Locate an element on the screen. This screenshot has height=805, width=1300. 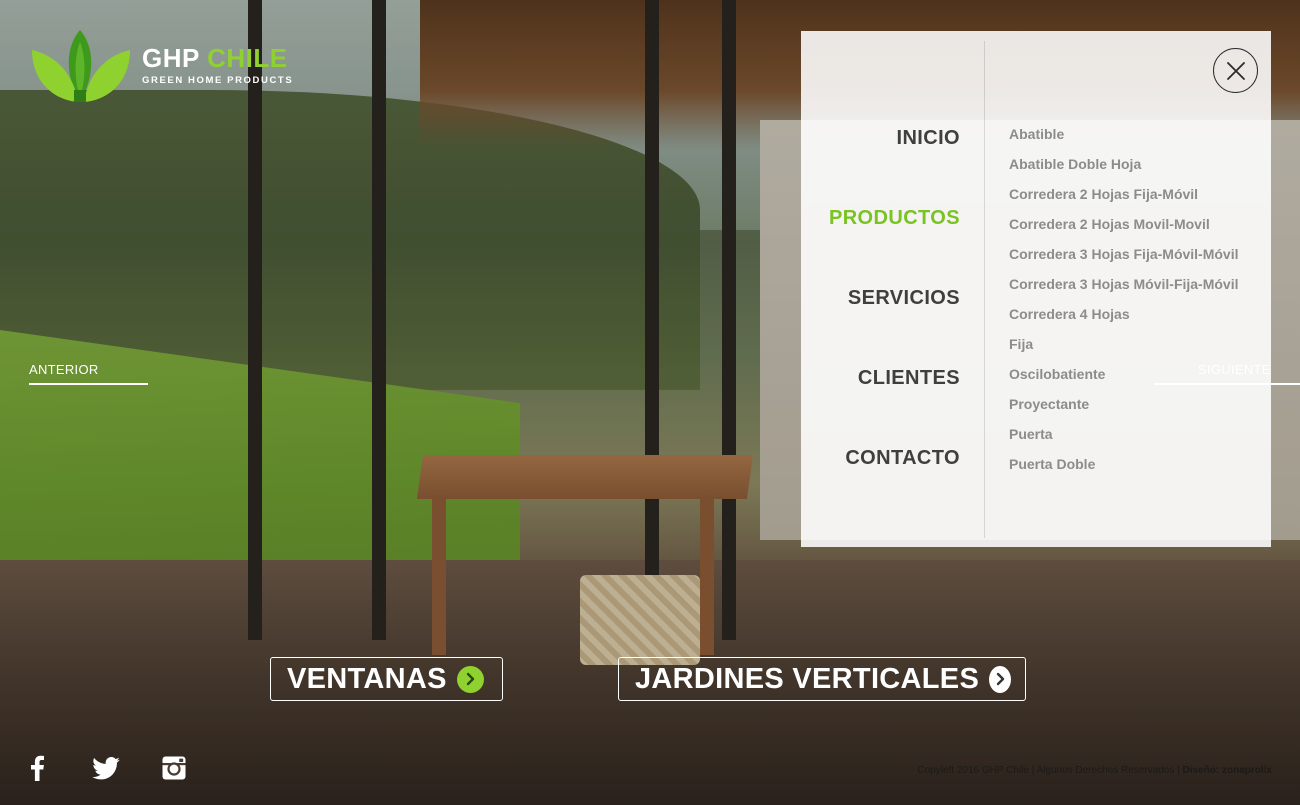
submenu-item-proyectante: Proyectante is located at coordinates (1124, 410).